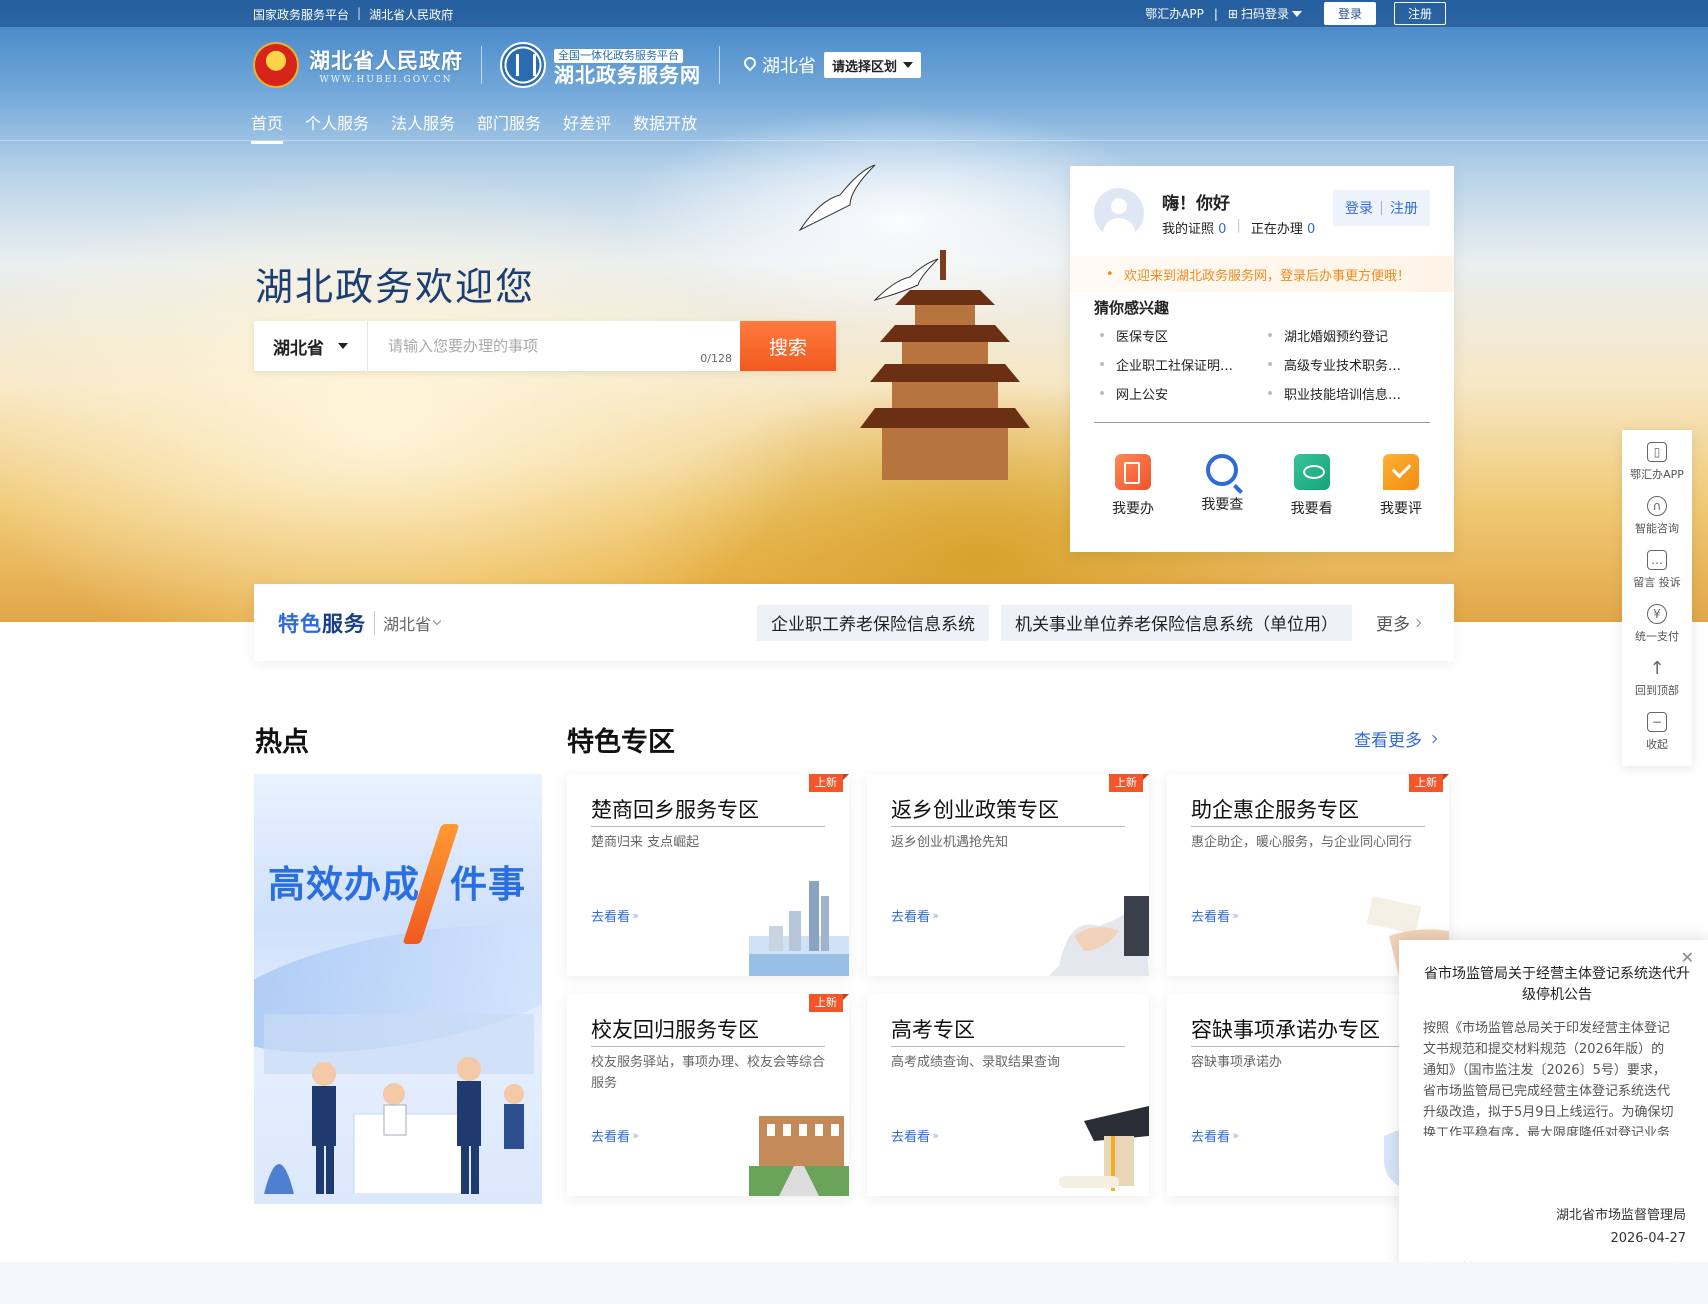  I want to click on zone-card-gaokao: 高考专区 高考成绩查询、录取结果查询 去看看 ›››, so click(1008, 1095).